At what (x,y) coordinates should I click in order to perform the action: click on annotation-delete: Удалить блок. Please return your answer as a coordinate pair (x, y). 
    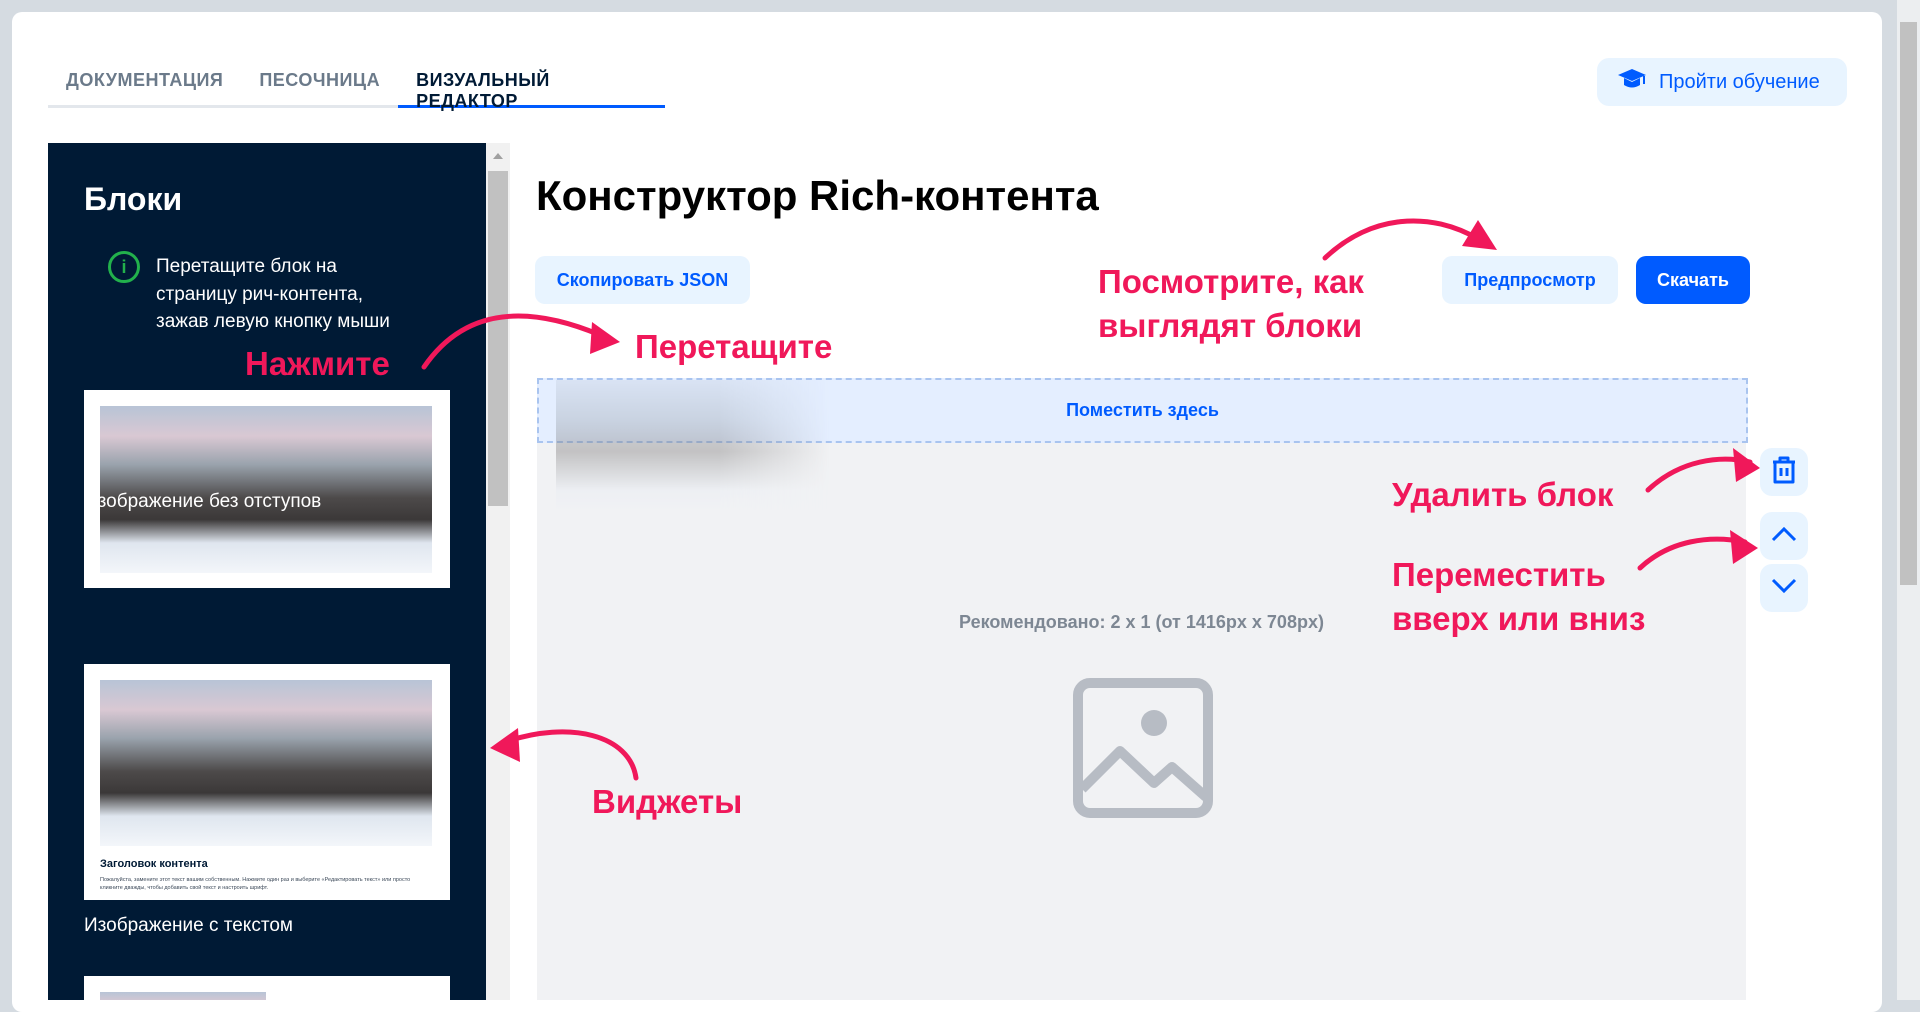
    Looking at the image, I should click on (1503, 494).